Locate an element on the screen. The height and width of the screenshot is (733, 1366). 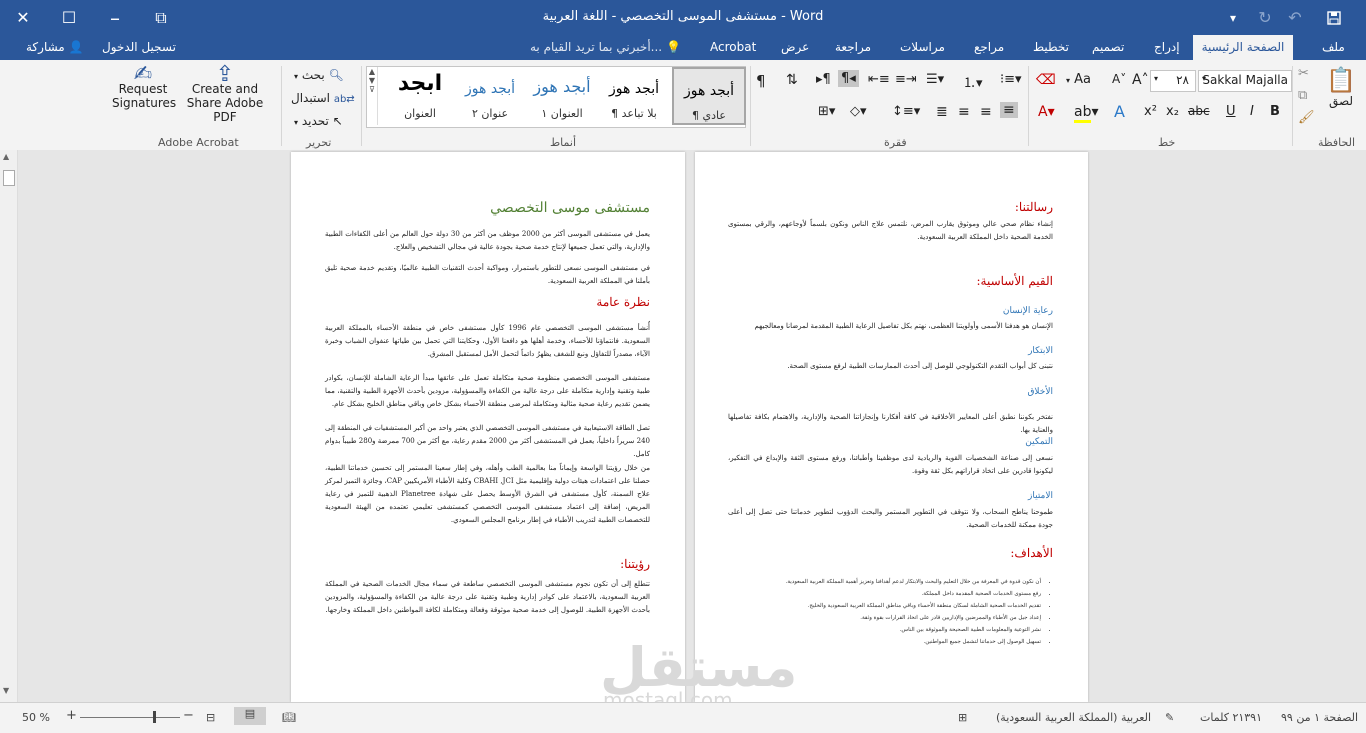
sort-button: ⇅ is located at coordinates (792, 80).